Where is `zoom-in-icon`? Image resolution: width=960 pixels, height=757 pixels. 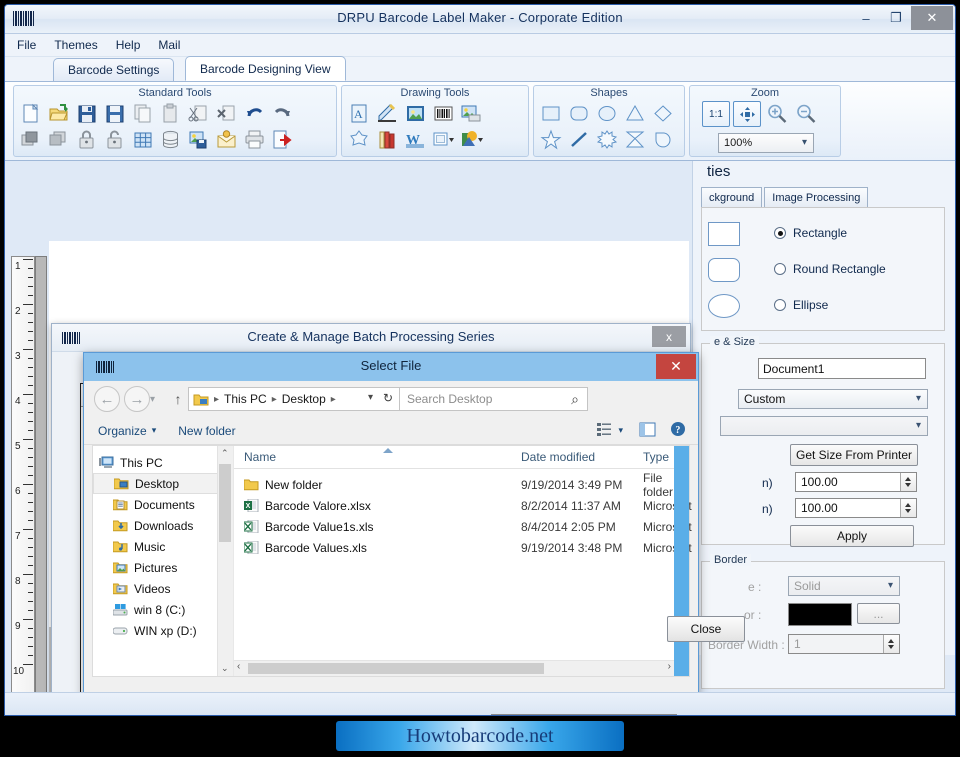 zoom-in-icon is located at coordinates (777, 113).